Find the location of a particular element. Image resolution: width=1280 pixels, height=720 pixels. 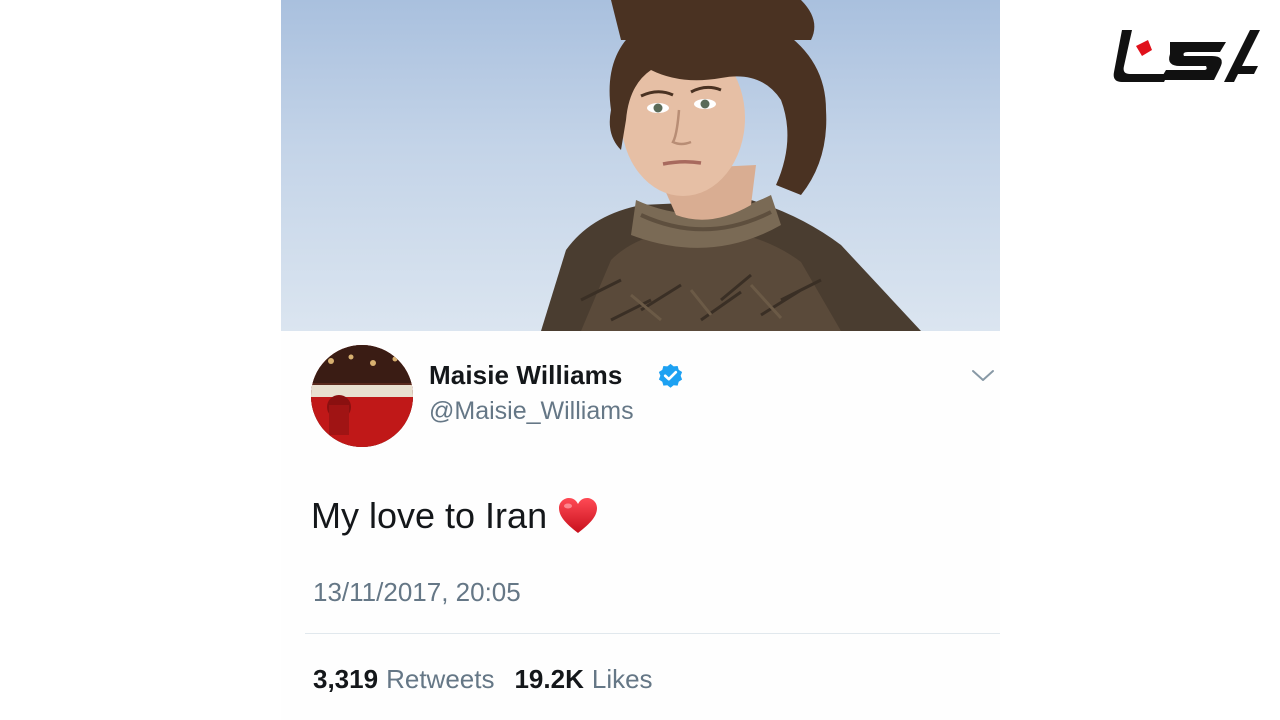

avatar-image is located at coordinates (362, 396).